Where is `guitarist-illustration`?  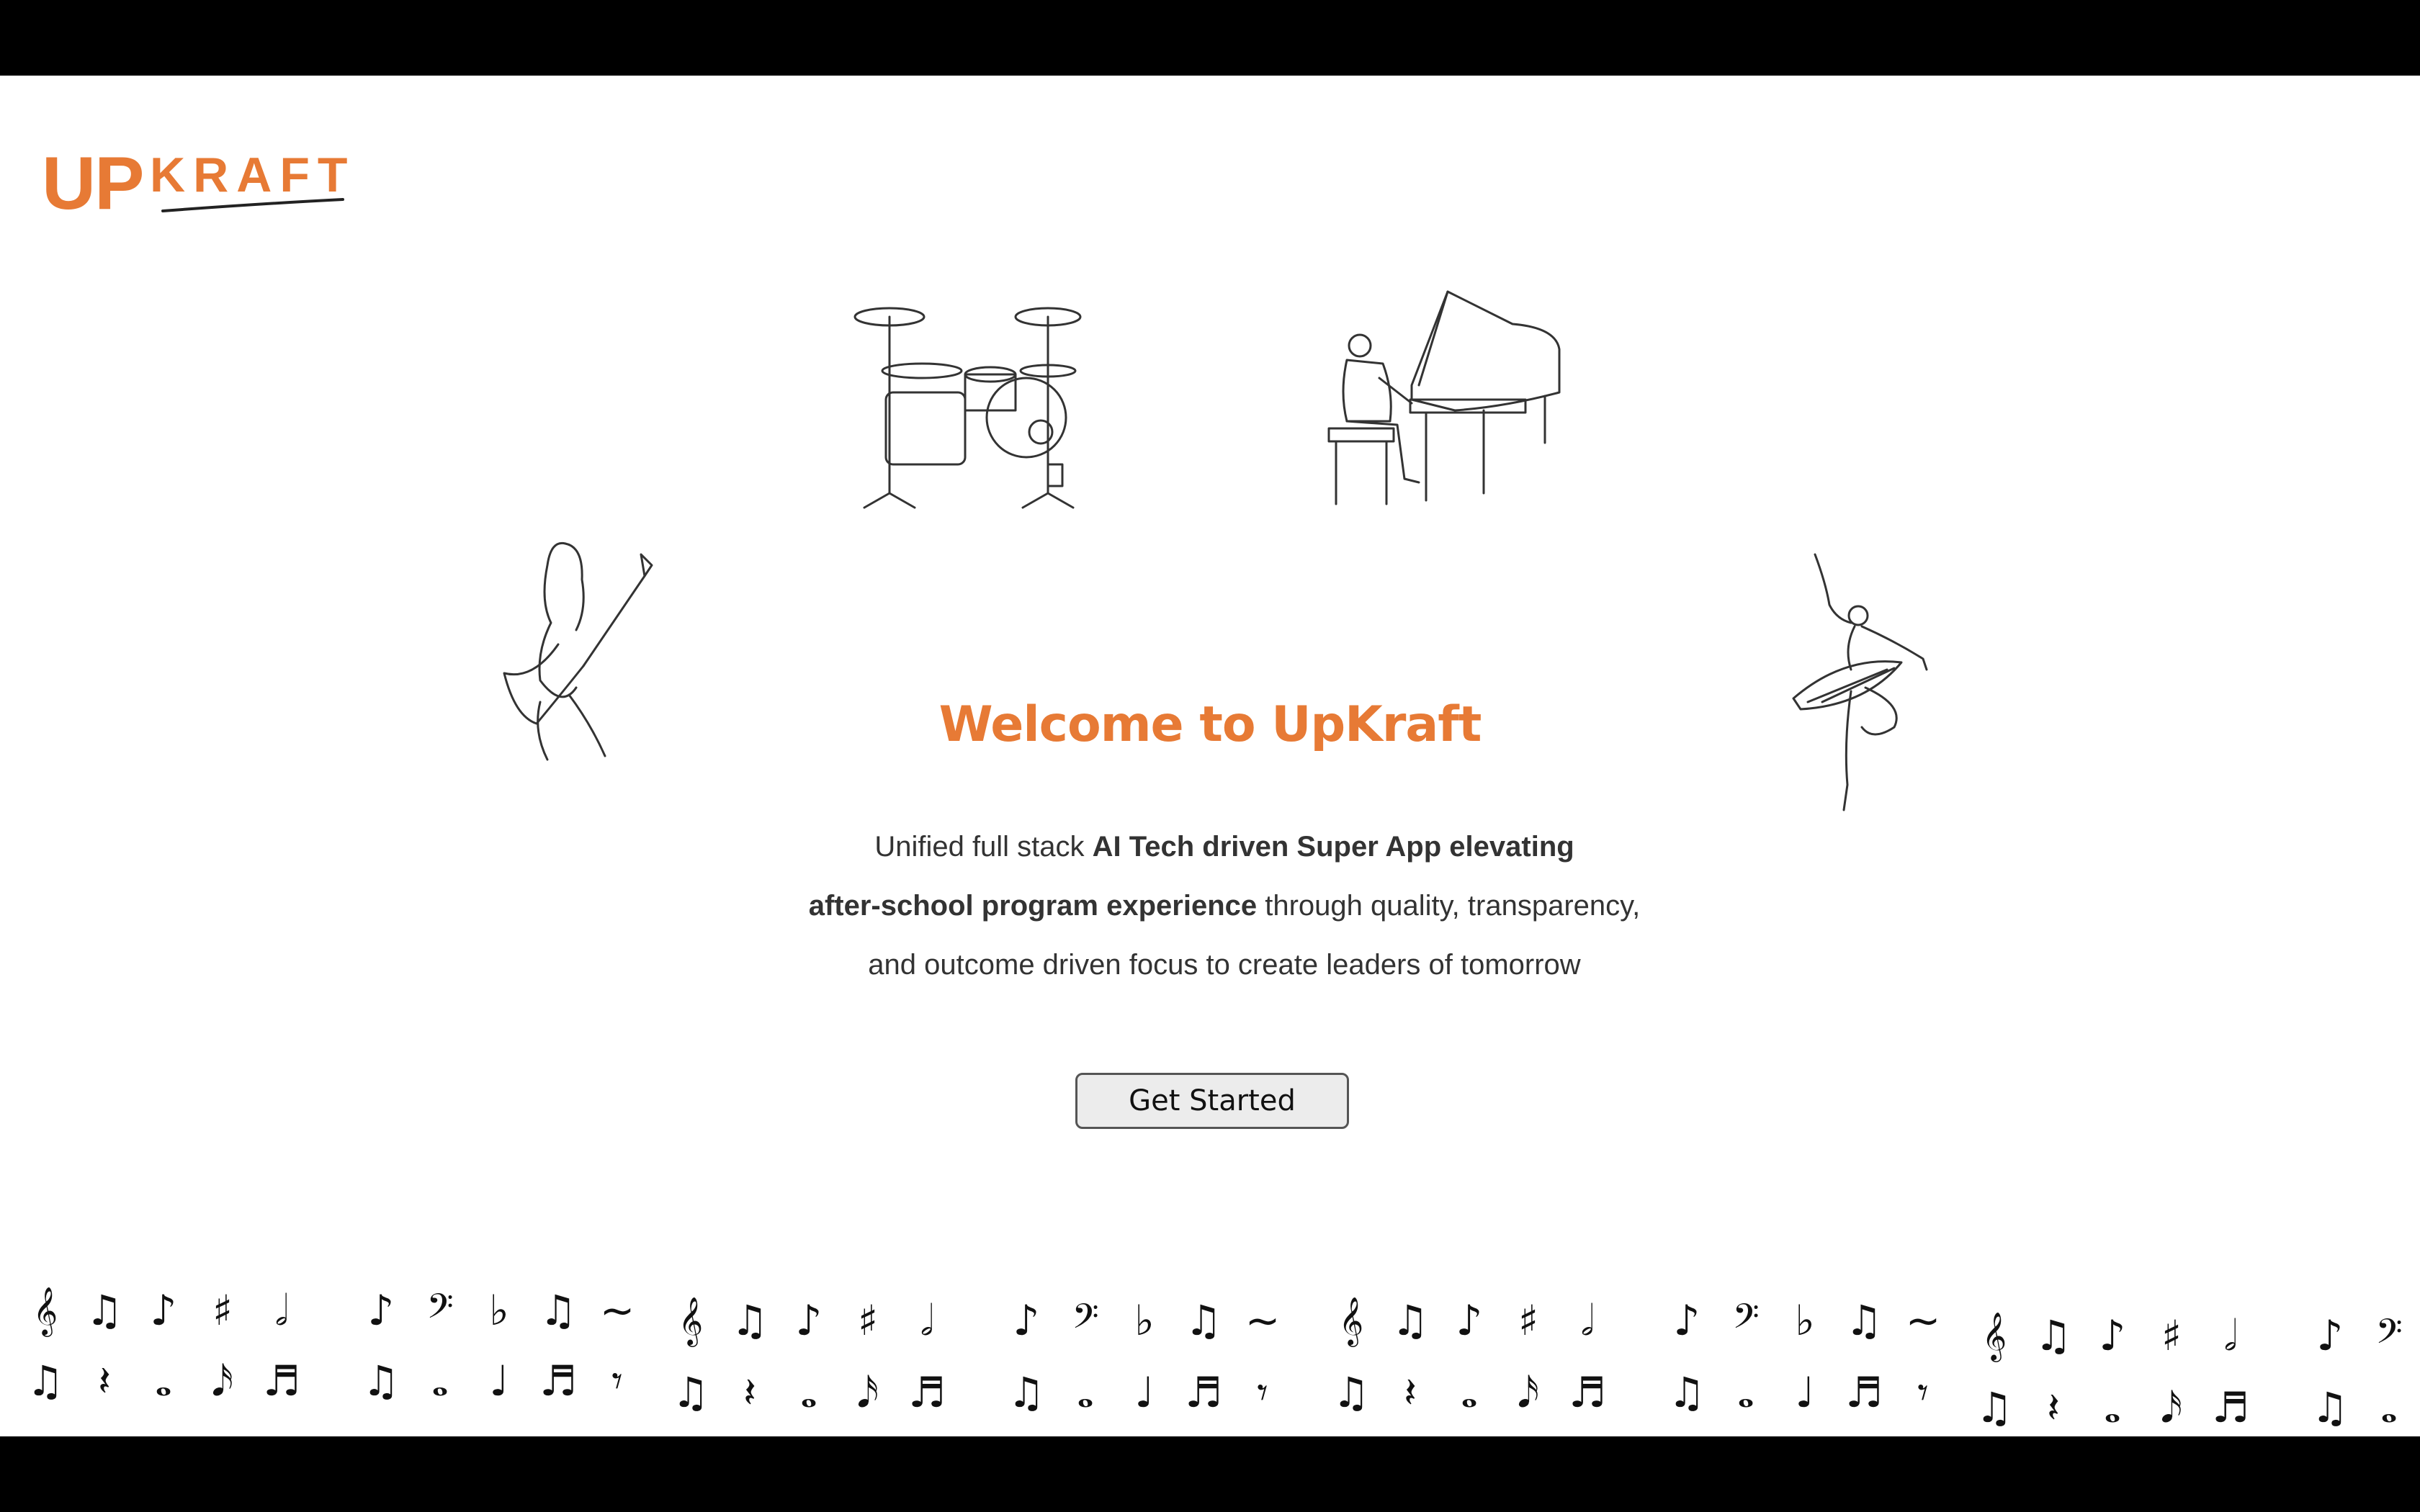
guitarist-illustration is located at coordinates (576, 648).